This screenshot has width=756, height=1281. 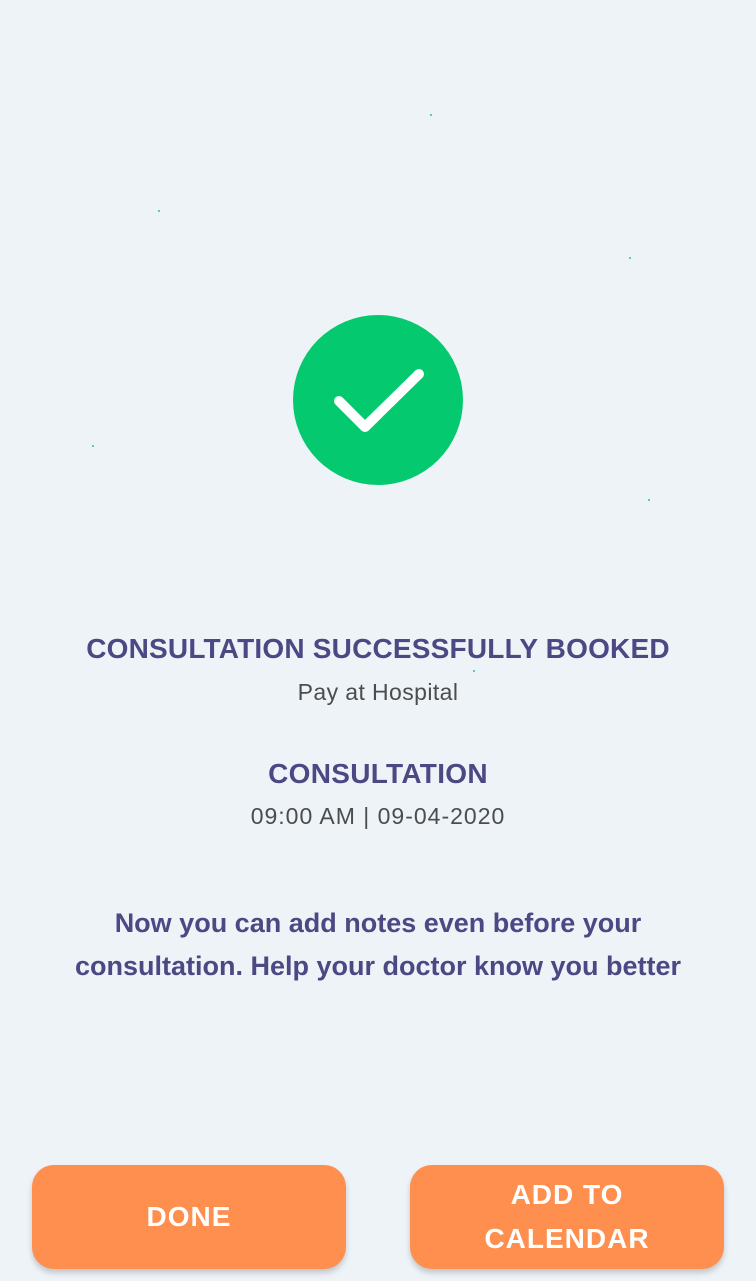 I want to click on done-button-label: DONE, so click(x=189, y=1216).